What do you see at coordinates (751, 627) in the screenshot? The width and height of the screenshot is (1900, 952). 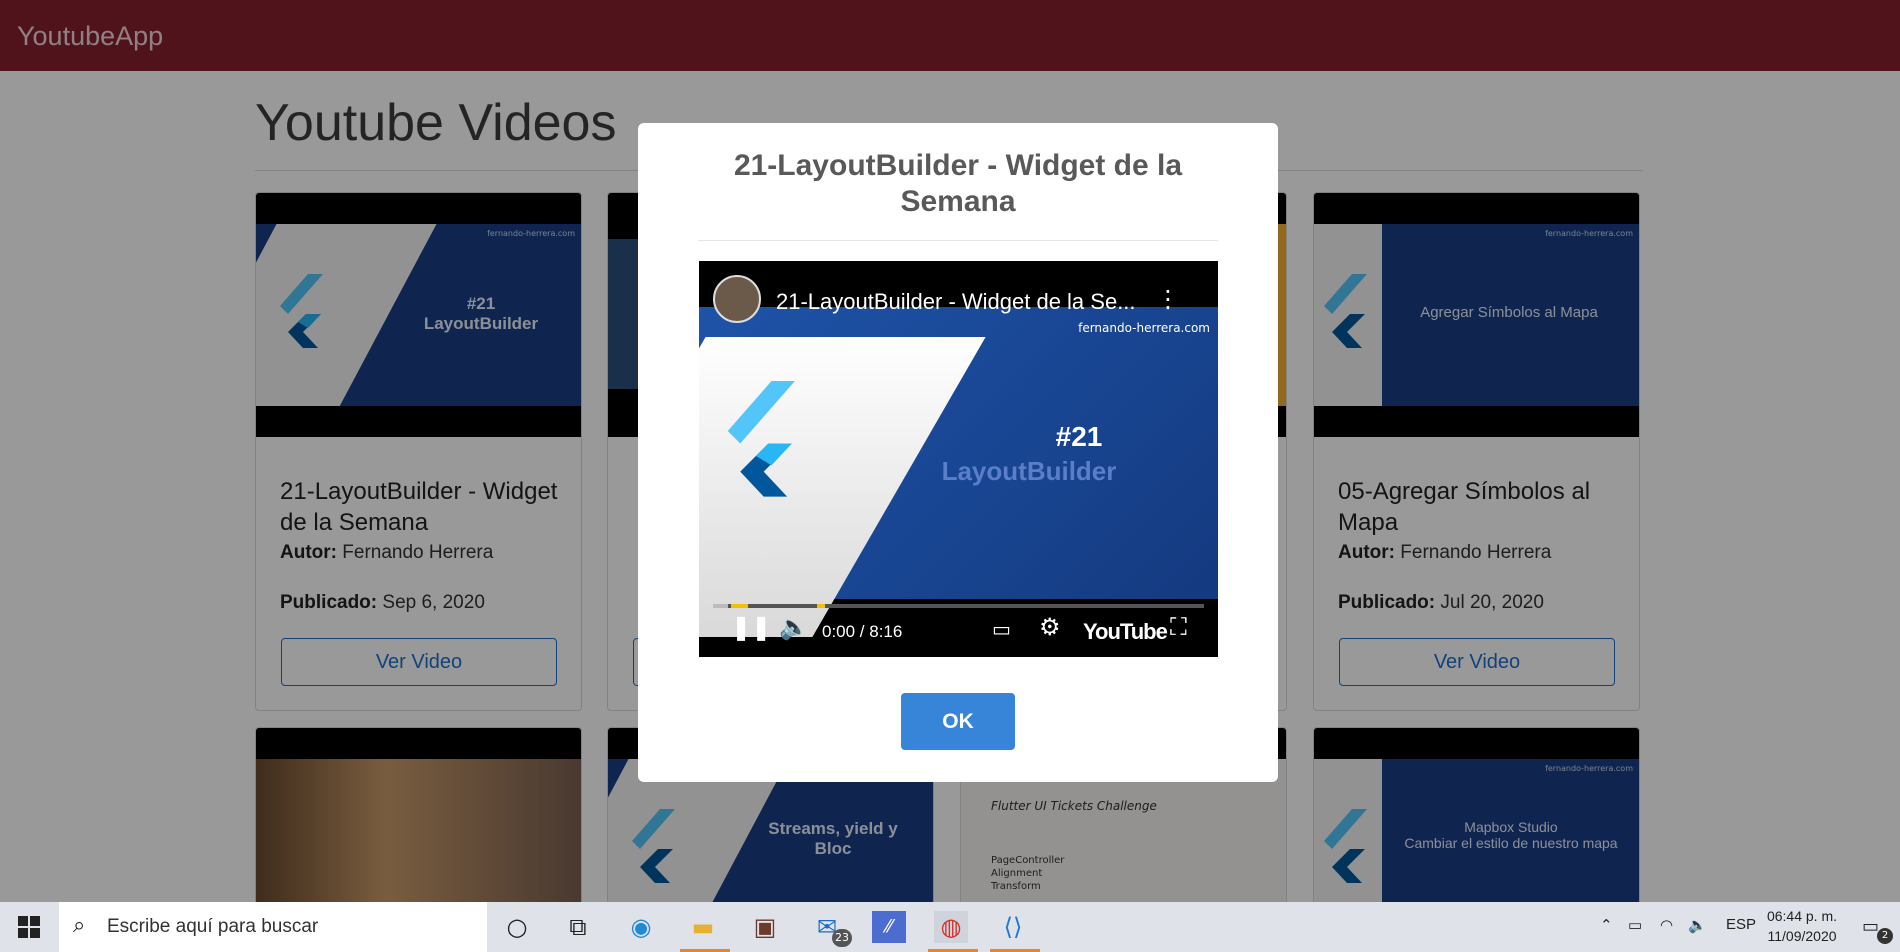 I see `pause-icon: ❚❚` at bounding box center [751, 627].